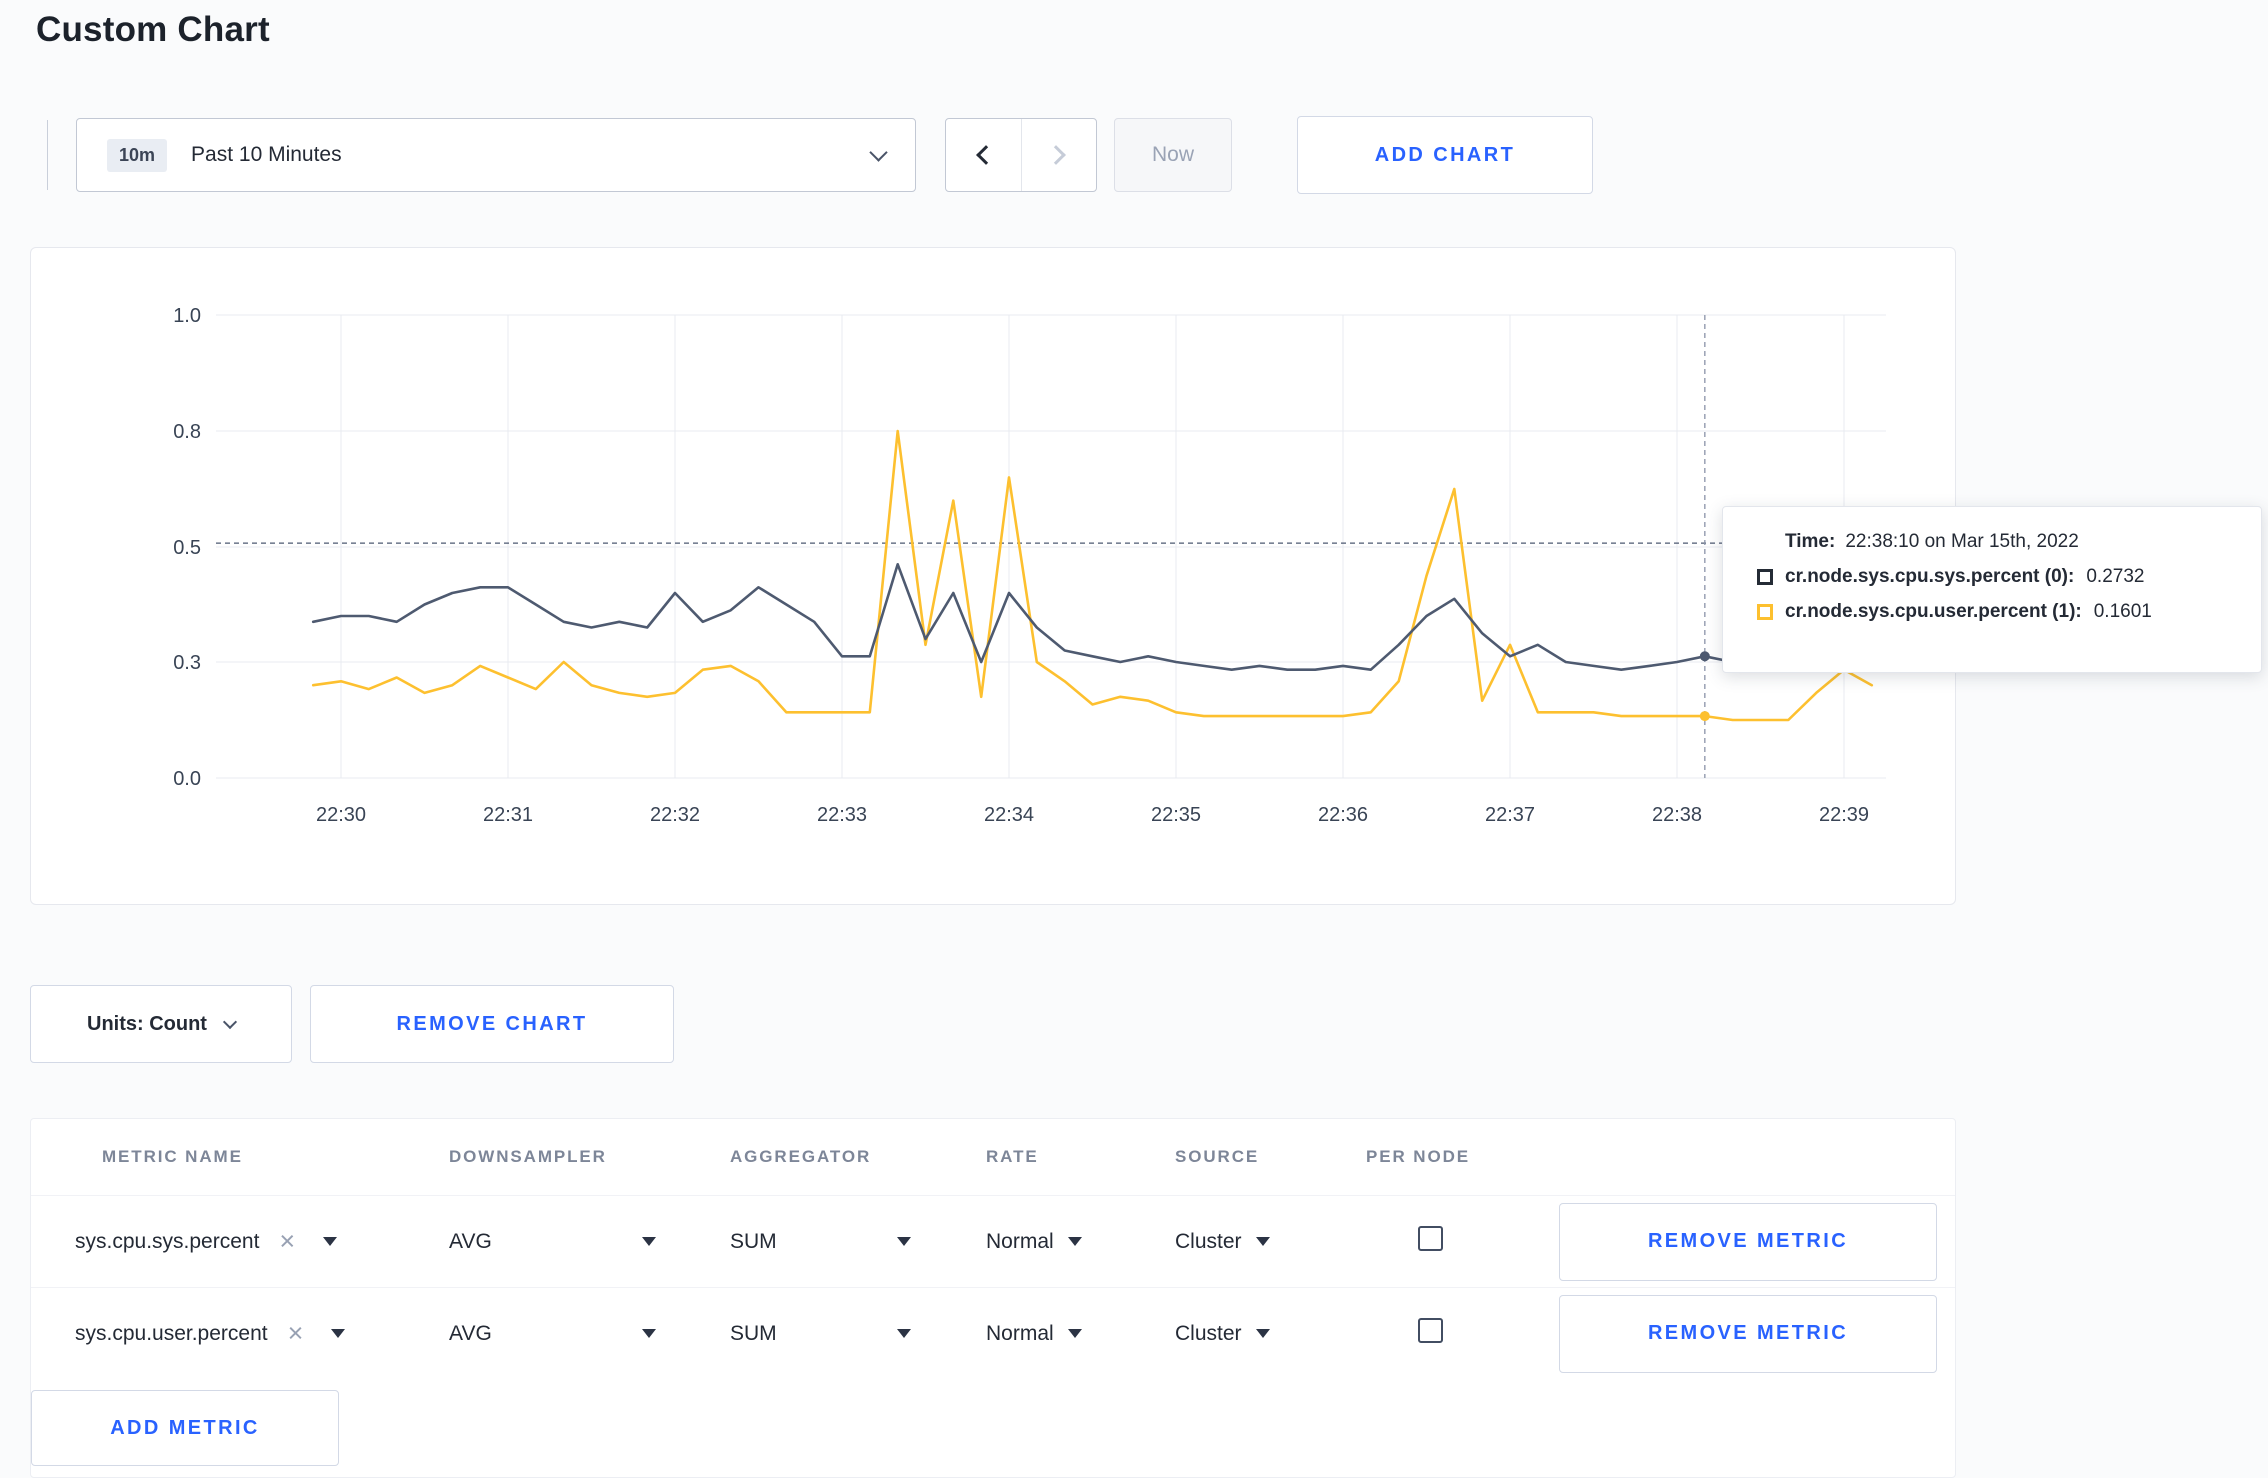 The height and width of the screenshot is (1478, 2268). What do you see at coordinates (1933, 611) in the screenshot?
I see `tooltip-series-name: cr.node.sys.cpu.user.percent (1):` at bounding box center [1933, 611].